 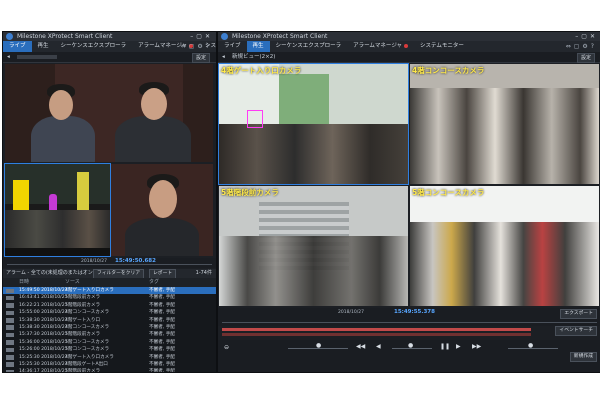 I want to click on view-name-field, so click(x=37, y=57).